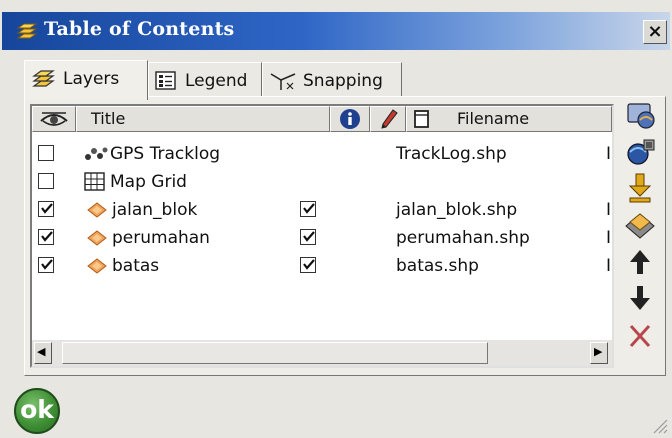 This screenshot has height=438, width=672. I want to click on tab-legend: Legend, so click(205, 80).